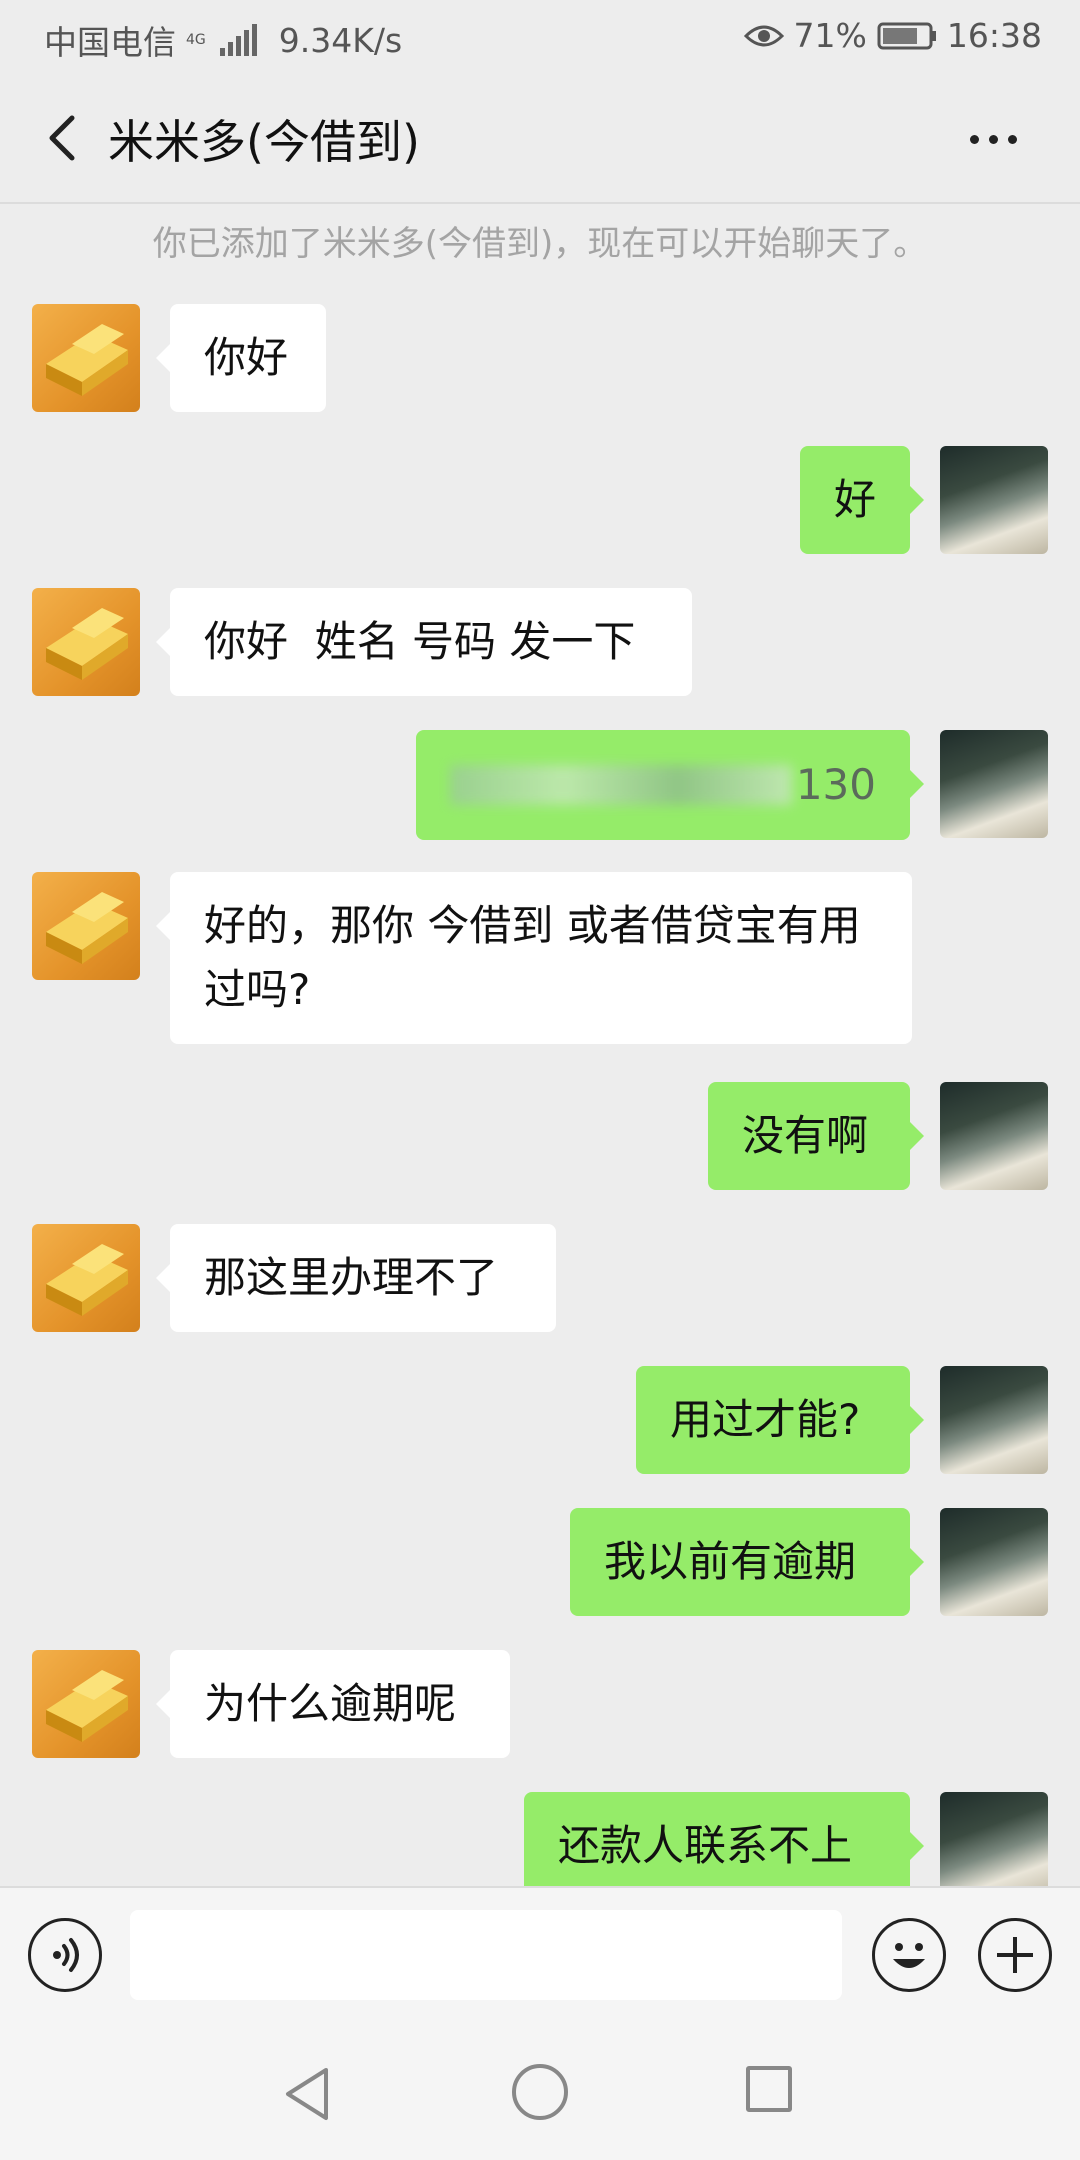  I want to click on message-bubble: 好的，那你 今借到 或者借贷宝有用过吗?, so click(534, 958).